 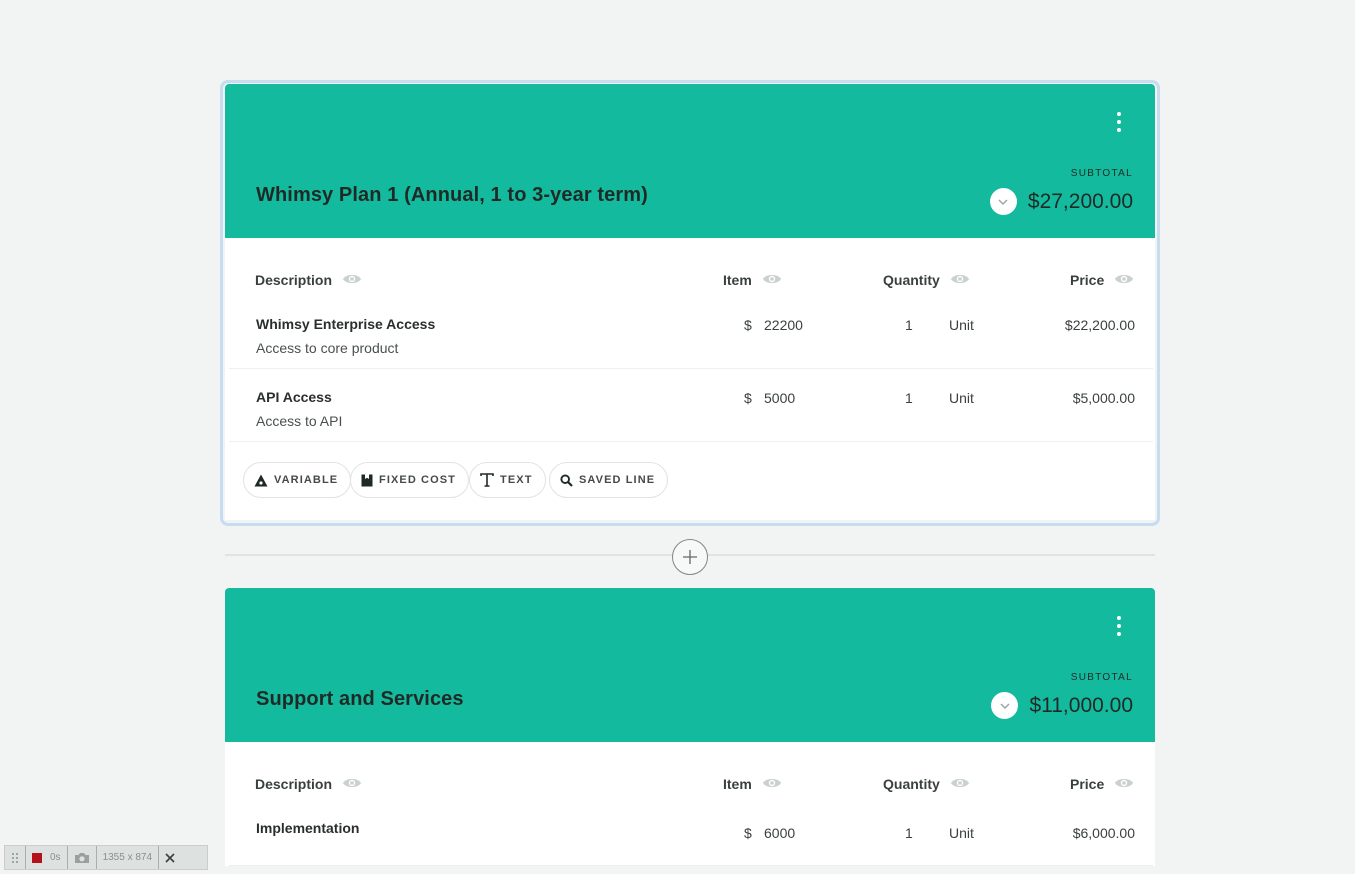 What do you see at coordinates (1080, 201) in the screenshot?
I see `subtotal-value: $27,200.00` at bounding box center [1080, 201].